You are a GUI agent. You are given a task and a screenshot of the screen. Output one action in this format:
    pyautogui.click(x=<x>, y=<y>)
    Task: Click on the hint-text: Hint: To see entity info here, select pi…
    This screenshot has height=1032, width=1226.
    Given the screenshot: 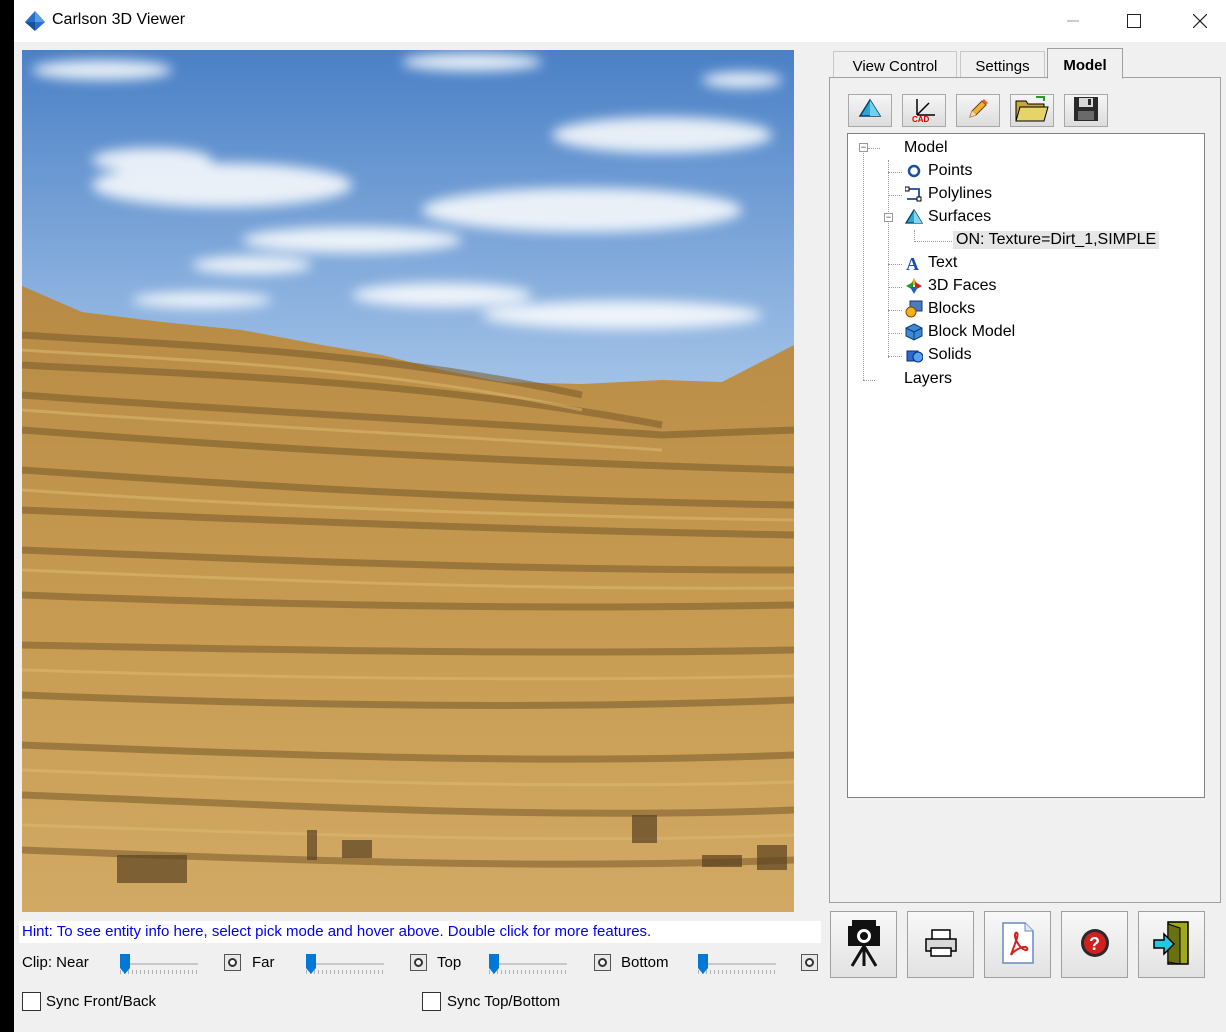 What is the action you would take?
    pyautogui.click(x=420, y=932)
    